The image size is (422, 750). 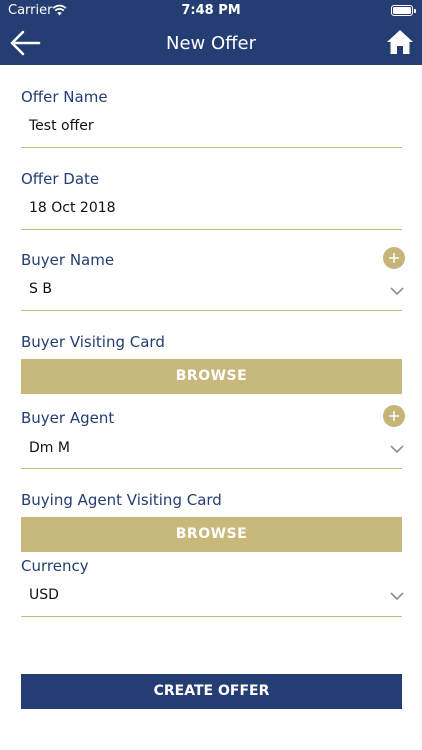 I want to click on home-icon, so click(x=400, y=42).